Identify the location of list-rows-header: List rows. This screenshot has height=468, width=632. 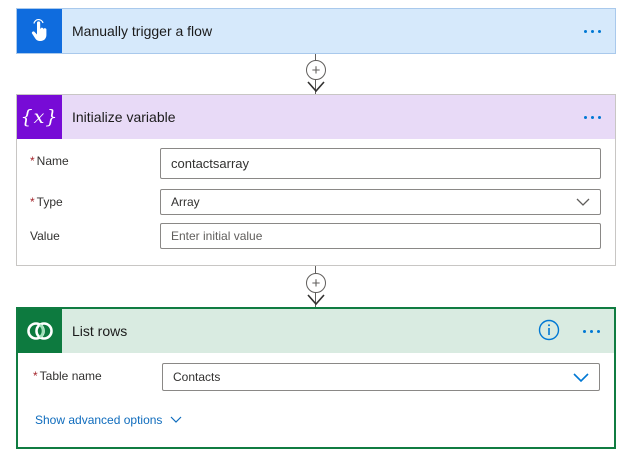
(316, 331).